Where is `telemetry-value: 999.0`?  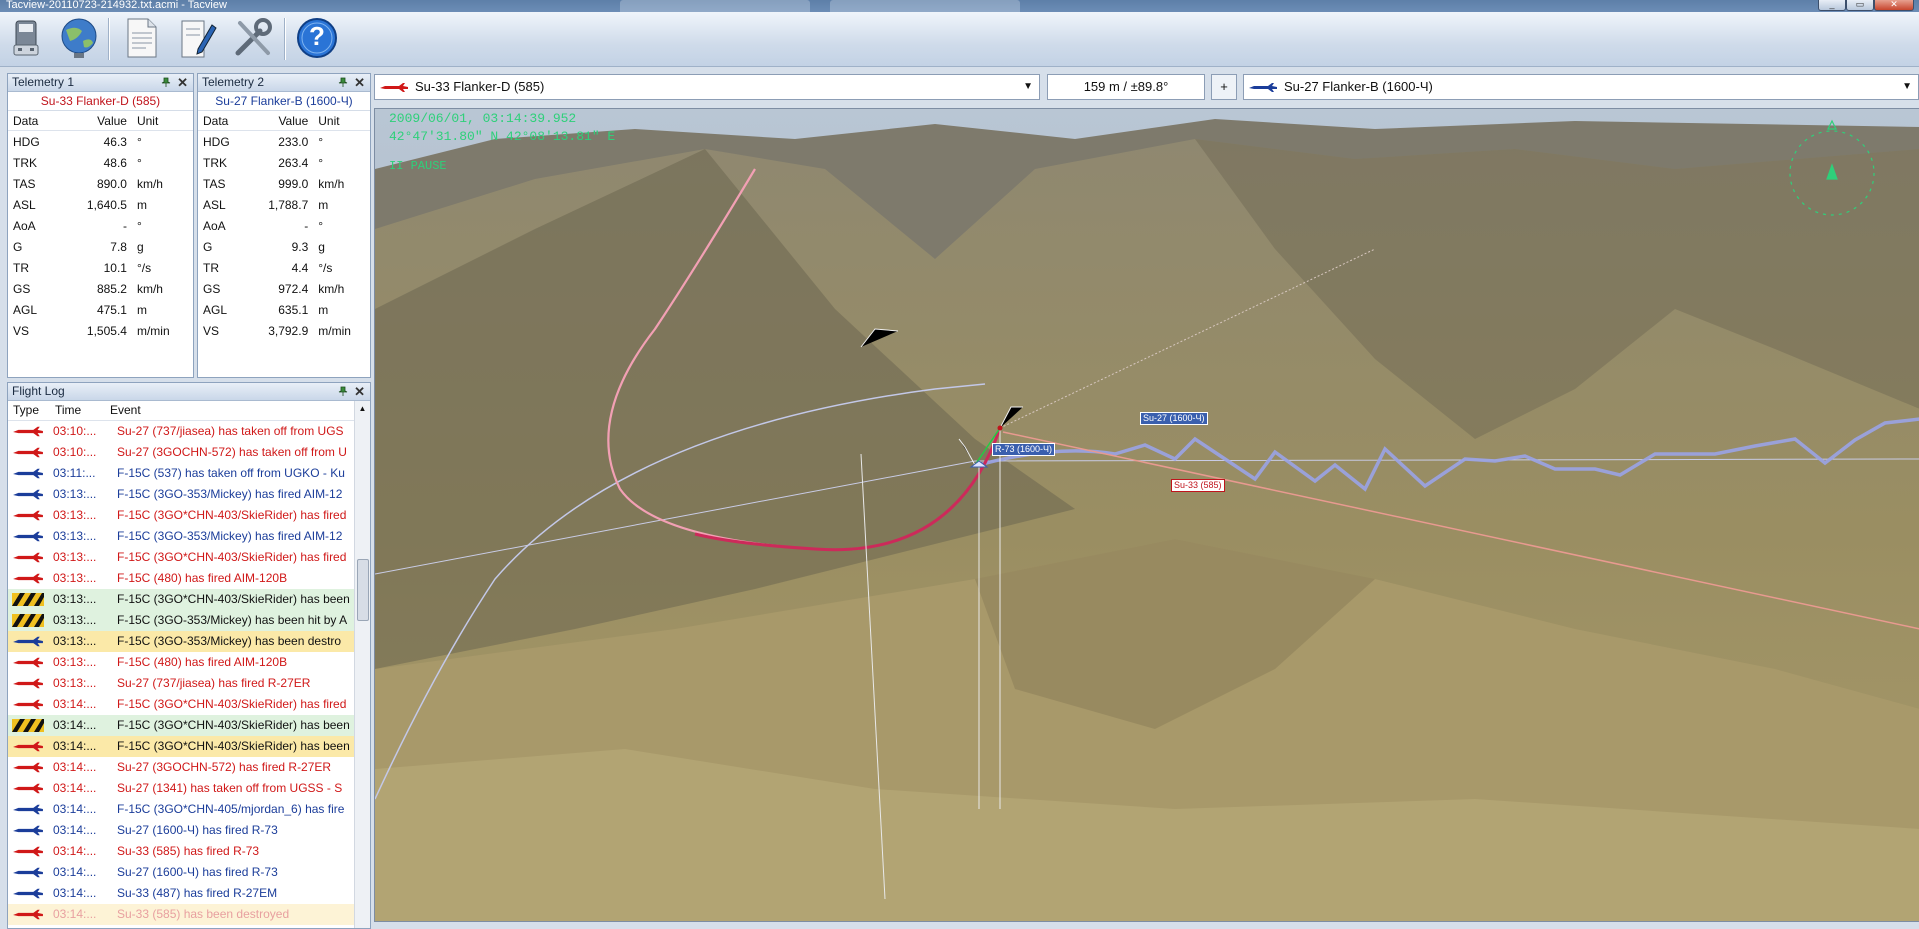 telemetry-value: 999.0 is located at coordinates (293, 183).